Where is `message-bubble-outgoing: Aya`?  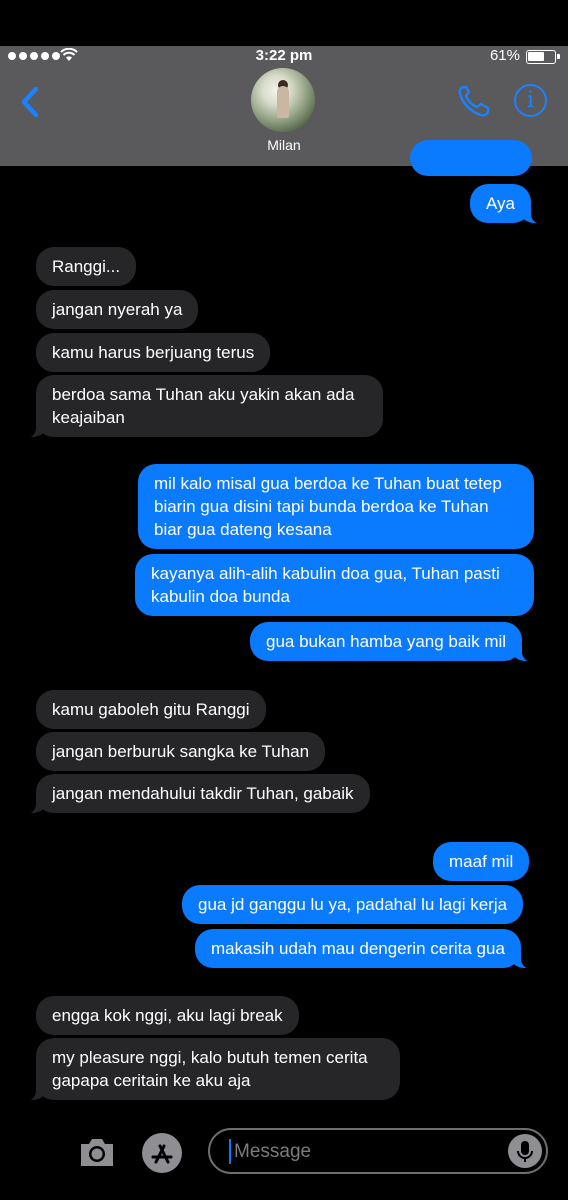 message-bubble-outgoing: Aya is located at coordinates (506, 204).